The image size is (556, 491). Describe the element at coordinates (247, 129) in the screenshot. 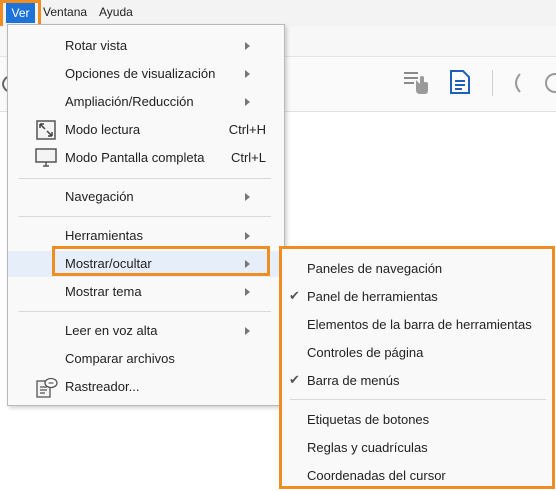

I see `shortcut-label: Ctrl+H` at that location.